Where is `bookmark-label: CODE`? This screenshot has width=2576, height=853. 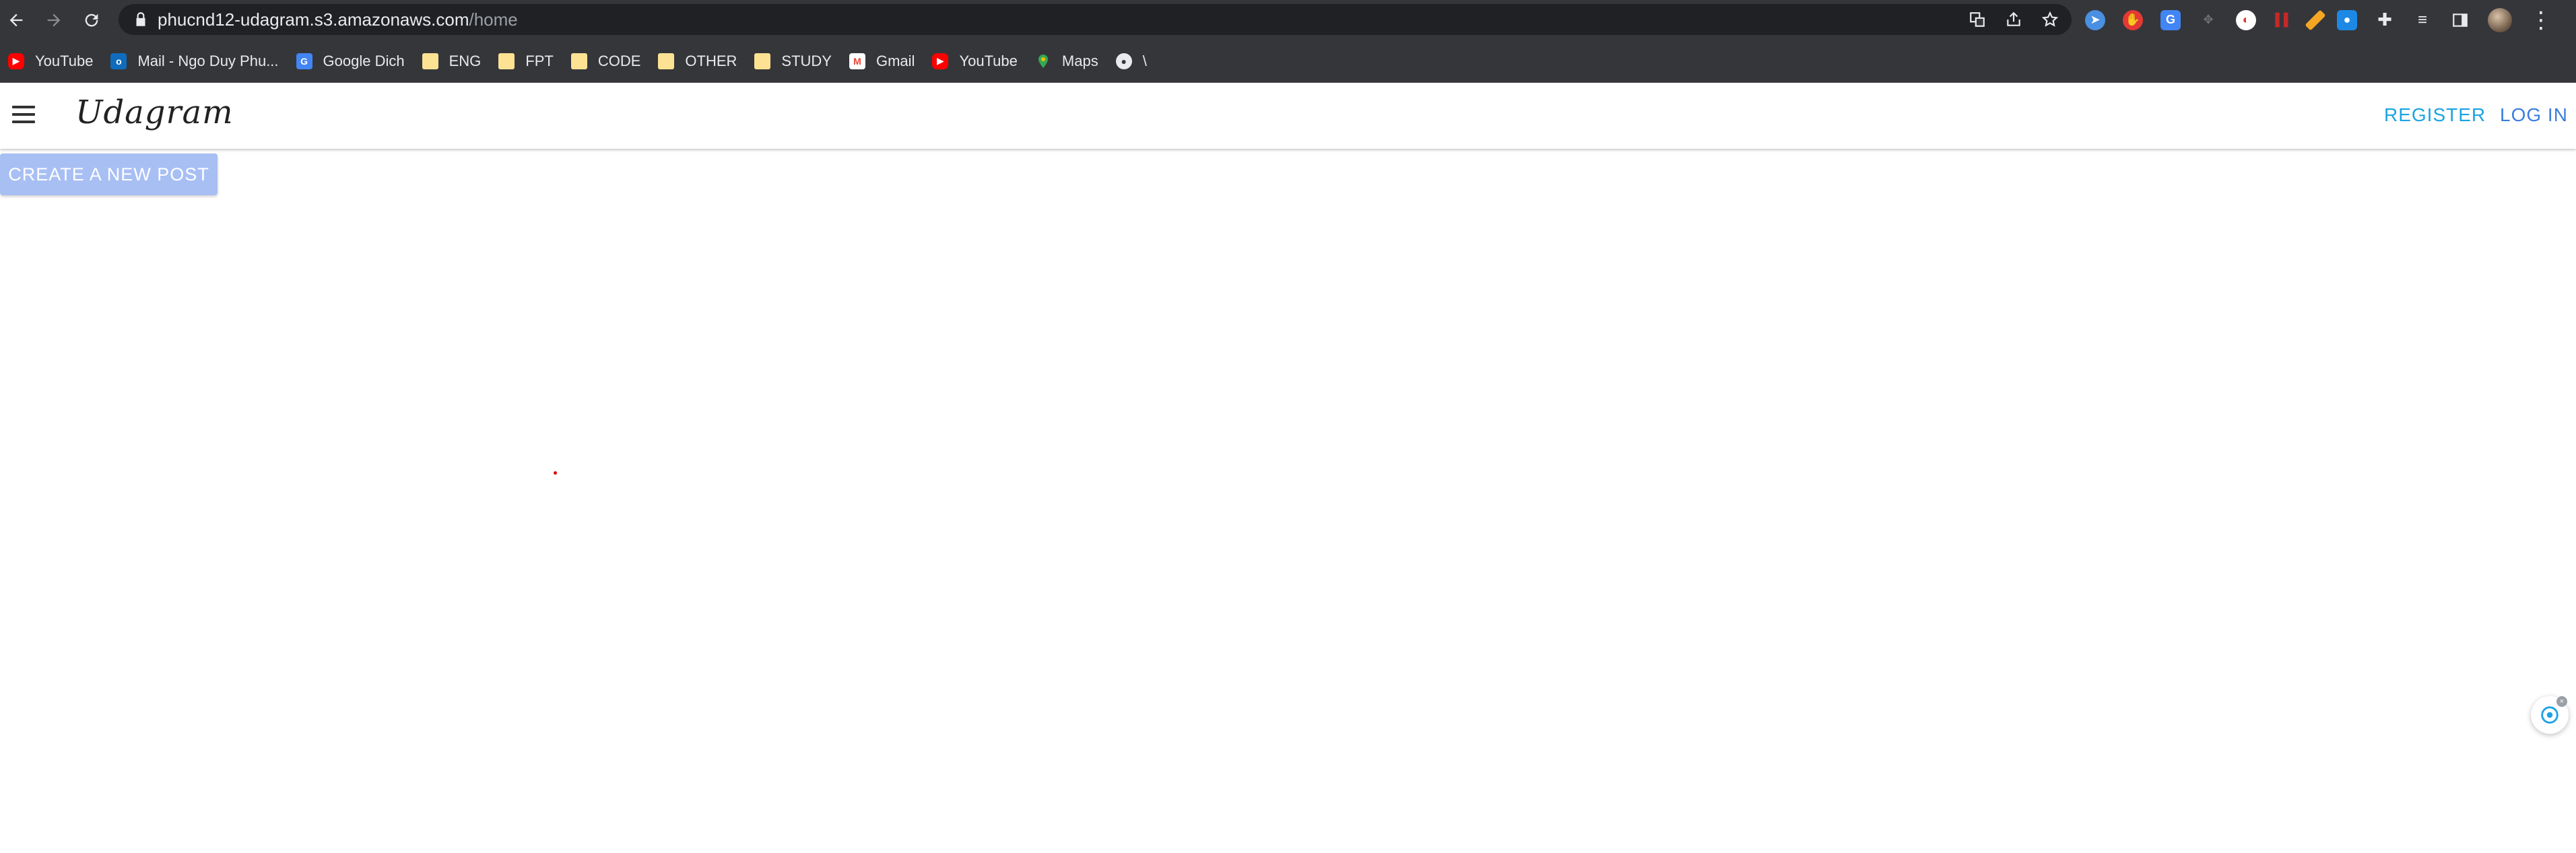
bookmark-label: CODE is located at coordinates (619, 61).